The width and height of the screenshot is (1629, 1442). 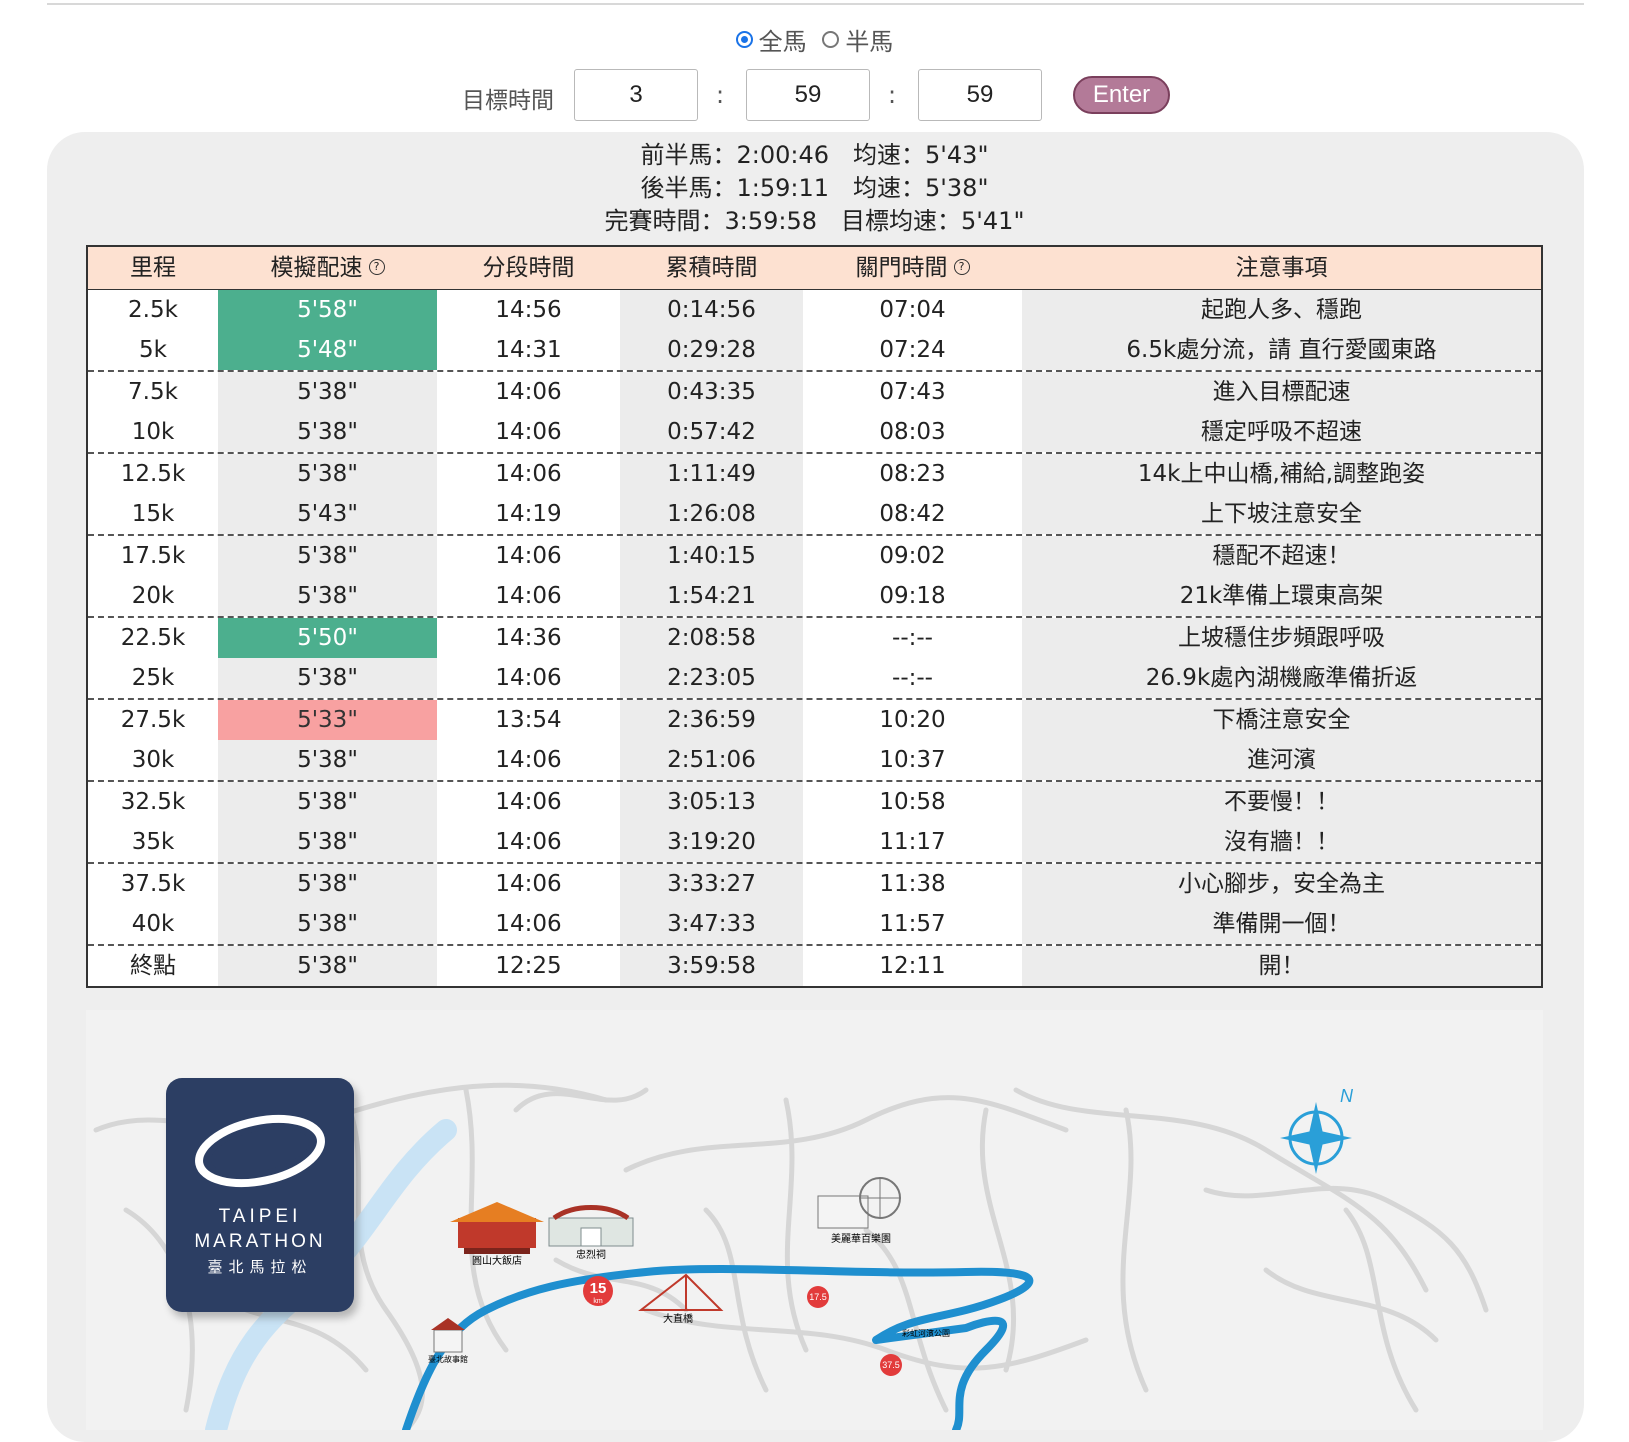 I want to click on second-half-summary: 後半馬：1:59:11 均速：5'38", so click(x=814, y=188).